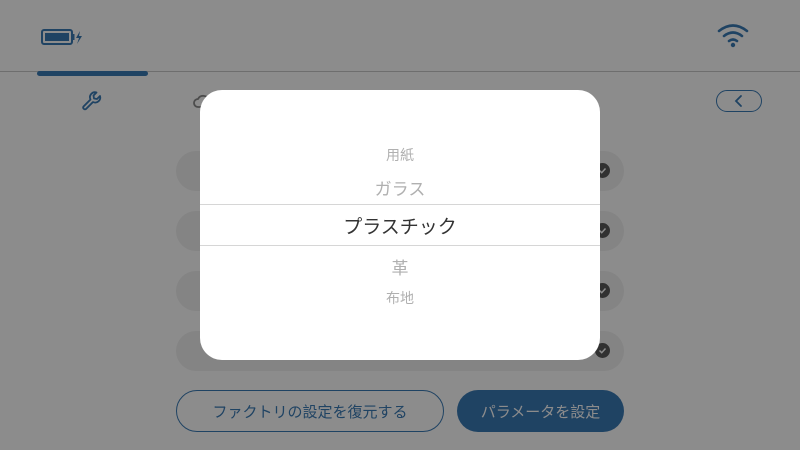 This screenshot has width=800, height=450. I want to click on picker-option: ガラス, so click(400, 187).